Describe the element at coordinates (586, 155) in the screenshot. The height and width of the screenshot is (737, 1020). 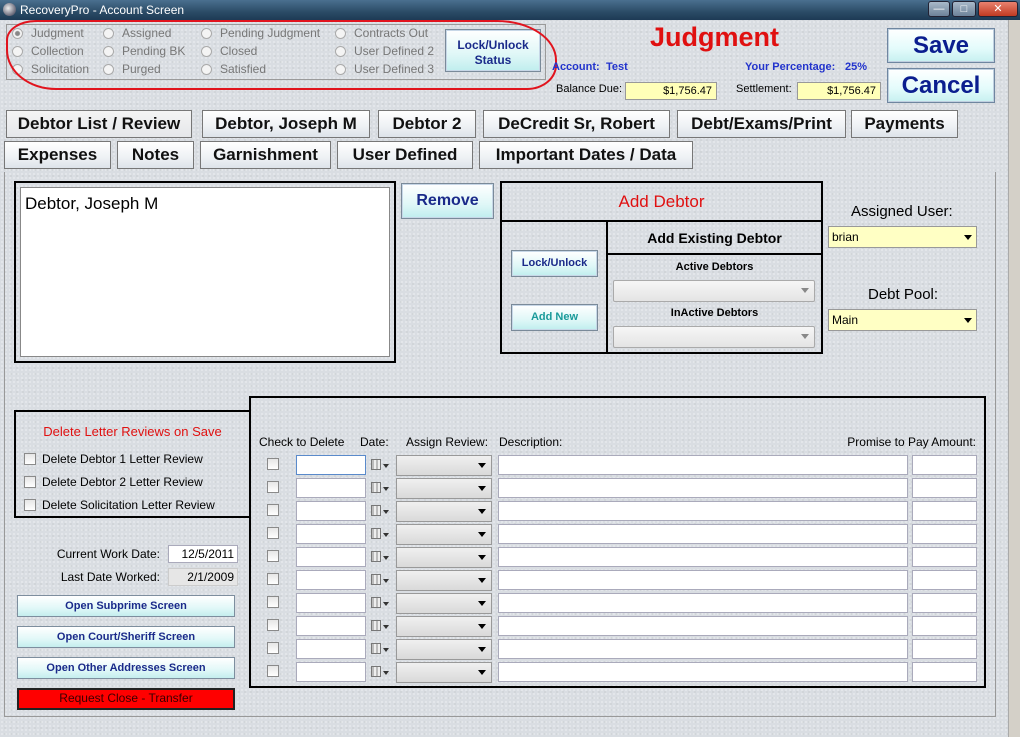
I see `tab-important-dates-data: Important Dates / Data` at that location.